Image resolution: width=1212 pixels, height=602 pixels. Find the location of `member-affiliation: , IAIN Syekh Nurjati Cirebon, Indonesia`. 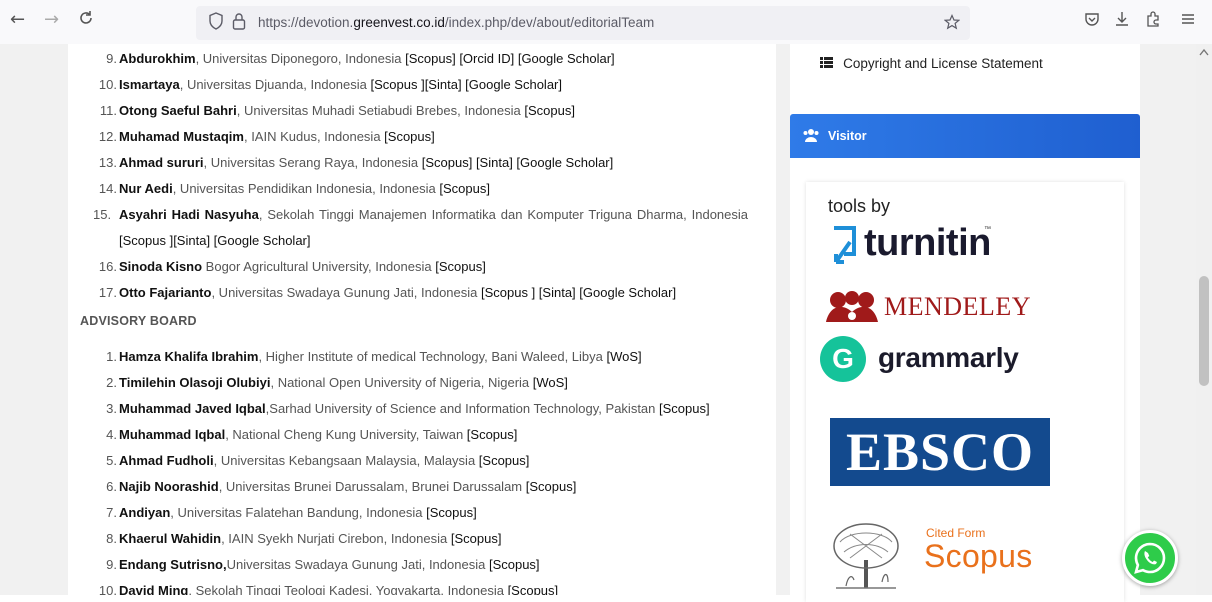

member-affiliation: , IAIN Syekh Nurjati Cirebon, Indonesia is located at coordinates (336, 538).